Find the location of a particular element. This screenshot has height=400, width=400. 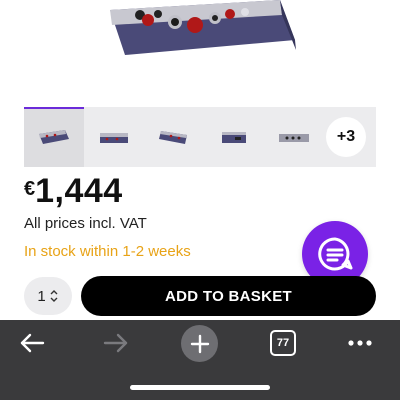

more-dots-icon is located at coordinates (360, 343).